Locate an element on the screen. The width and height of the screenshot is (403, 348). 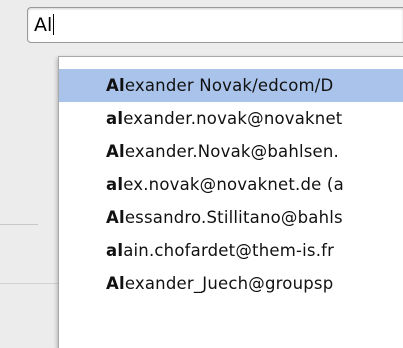
suggestion-item: alexander.novak@novaknet is located at coordinates (231, 118).